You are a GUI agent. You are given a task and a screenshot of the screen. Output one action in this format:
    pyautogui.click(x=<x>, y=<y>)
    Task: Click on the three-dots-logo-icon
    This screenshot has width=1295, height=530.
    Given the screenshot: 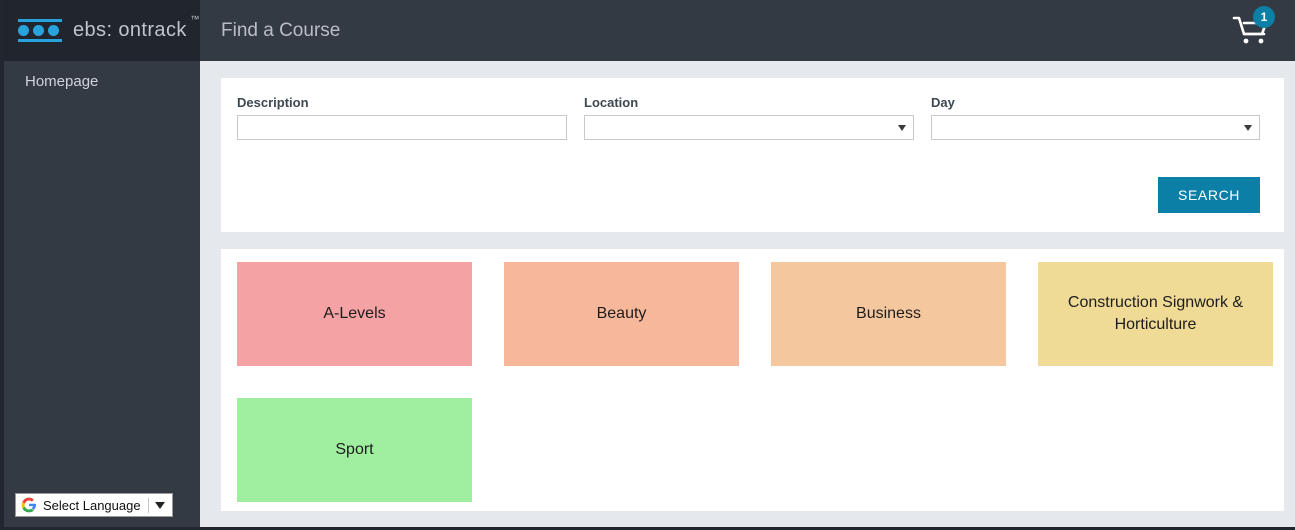 What is the action you would take?
    pyautogui.click(x=40, y=30)
    